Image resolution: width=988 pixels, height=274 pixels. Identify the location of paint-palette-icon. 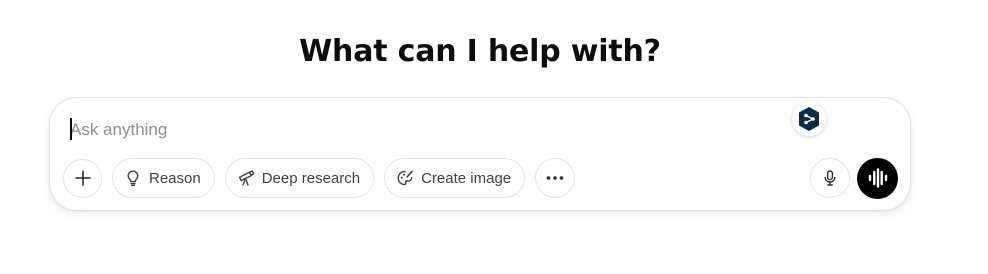
(405, 178).